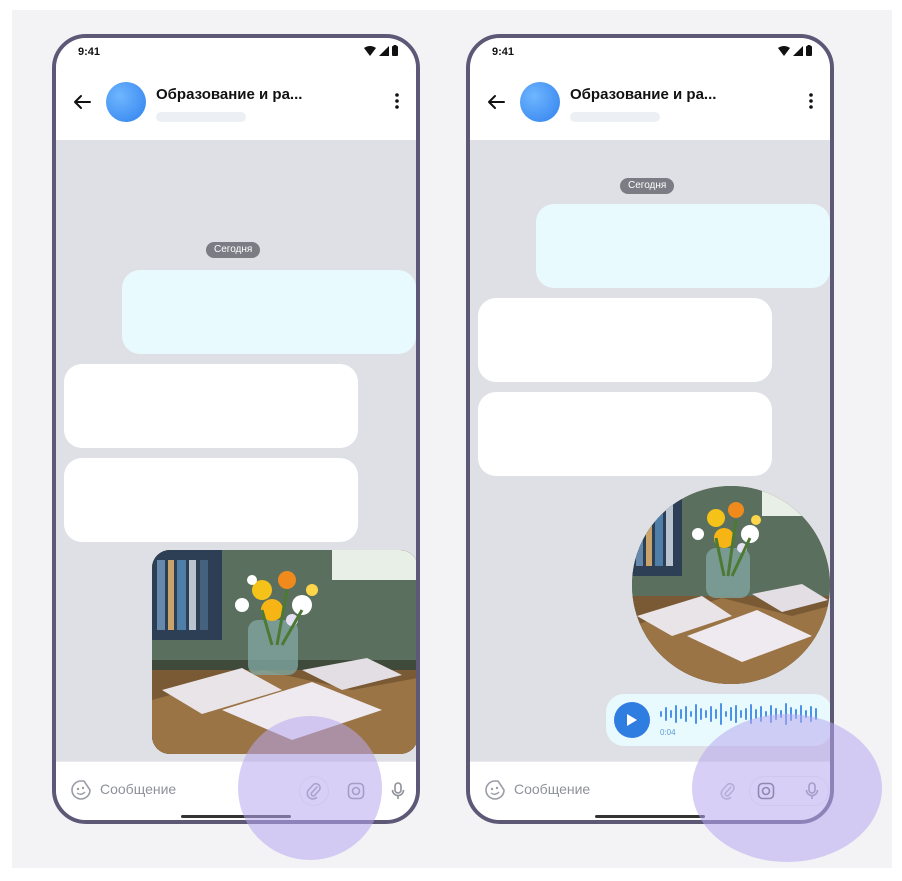 The width and height of the screenshot is (902, 881). I want to click on mic-button, so click(398, 791).